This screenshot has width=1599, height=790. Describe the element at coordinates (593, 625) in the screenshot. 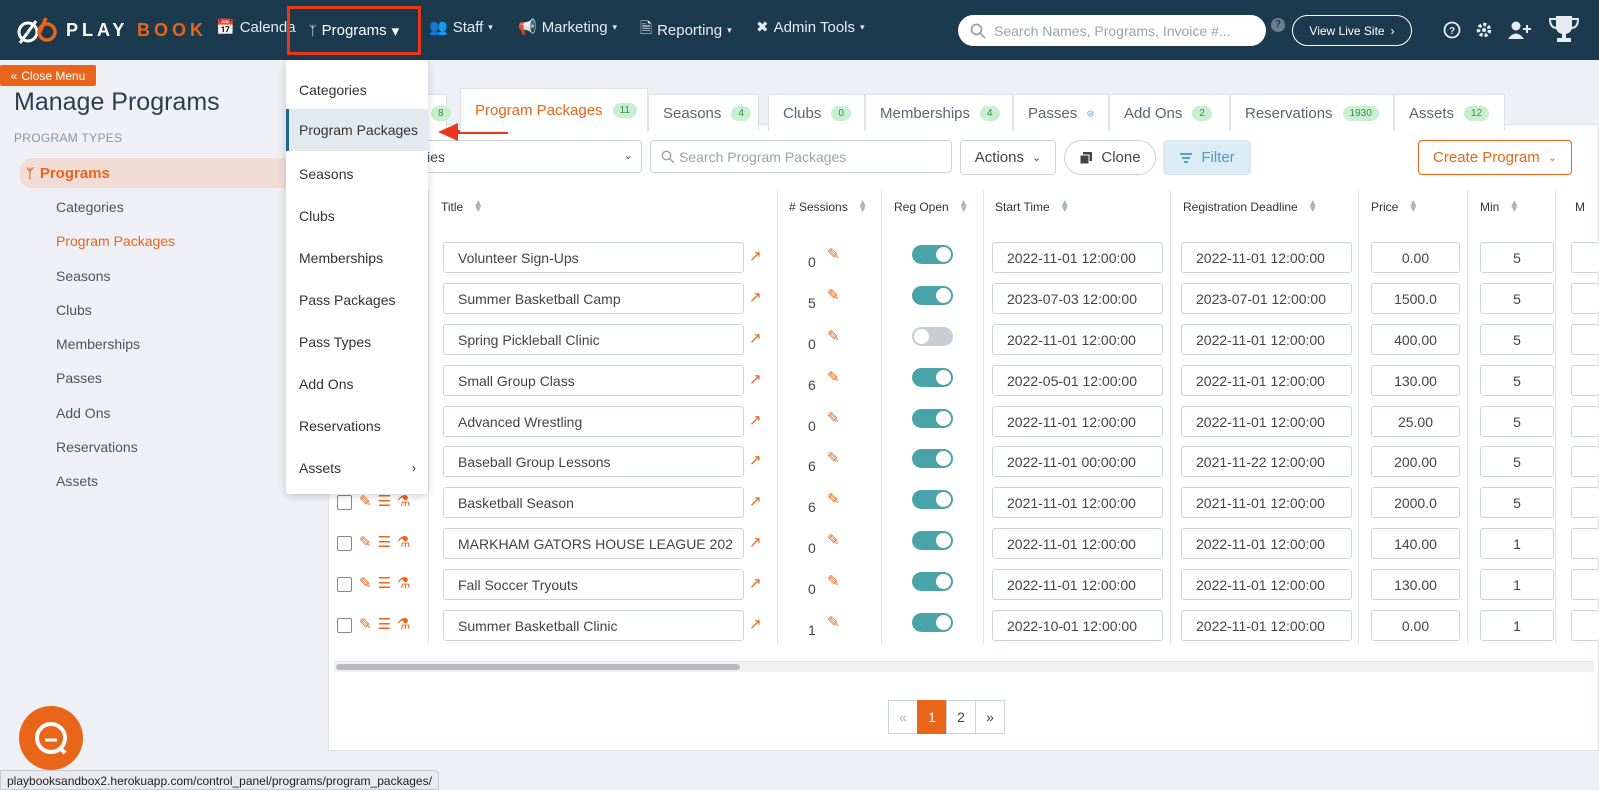

I see `title-input: Summer Basketball Clinic` at that location.